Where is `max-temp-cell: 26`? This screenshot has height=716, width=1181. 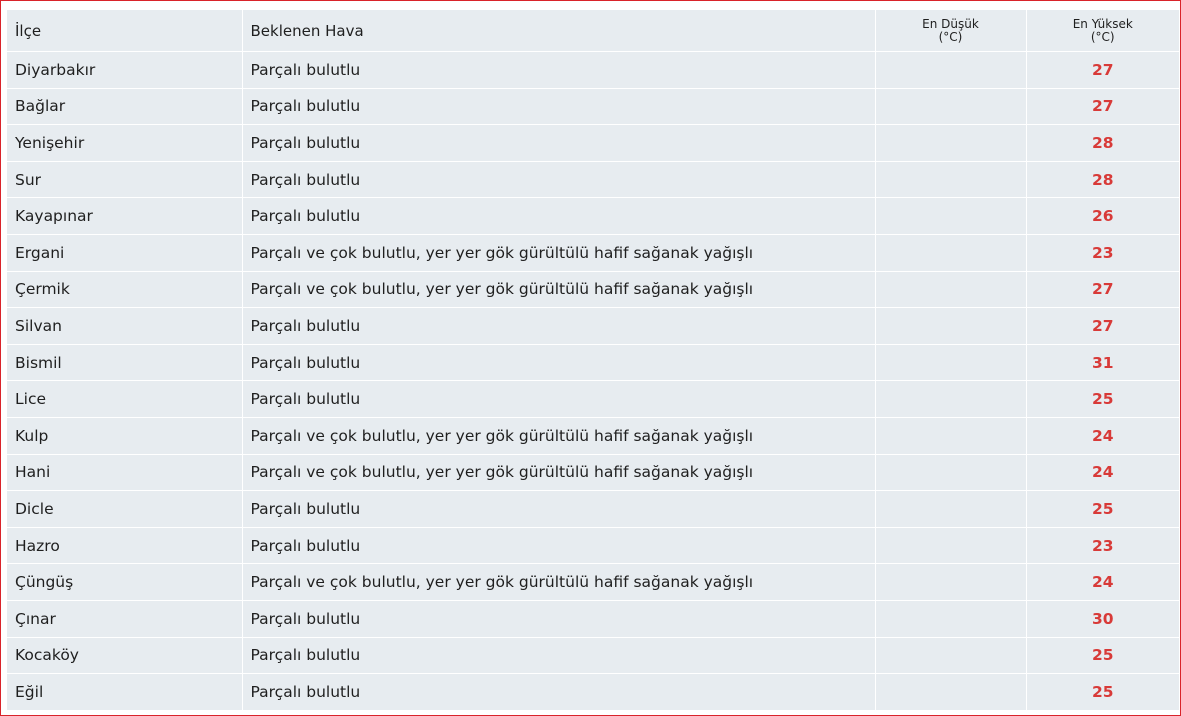 max-temp-cell: 26 is located at coordinates (1102, 216).